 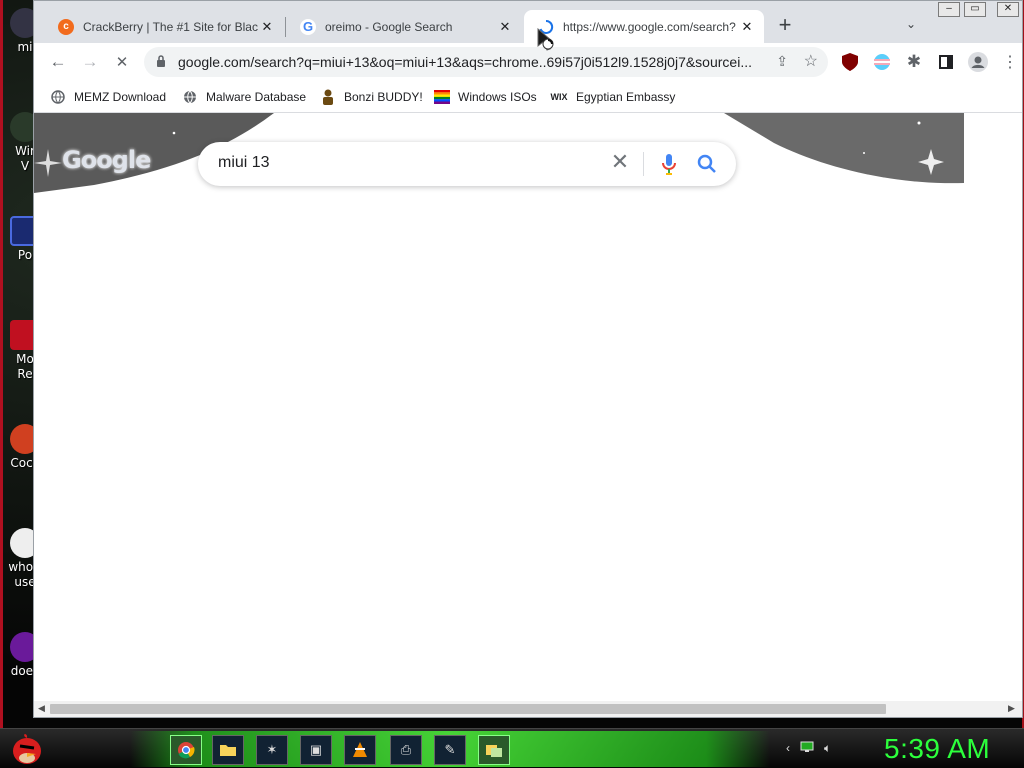 I want to click on show-hidden-icons-chevron-icon: ‹, so click(x=788, y=748).